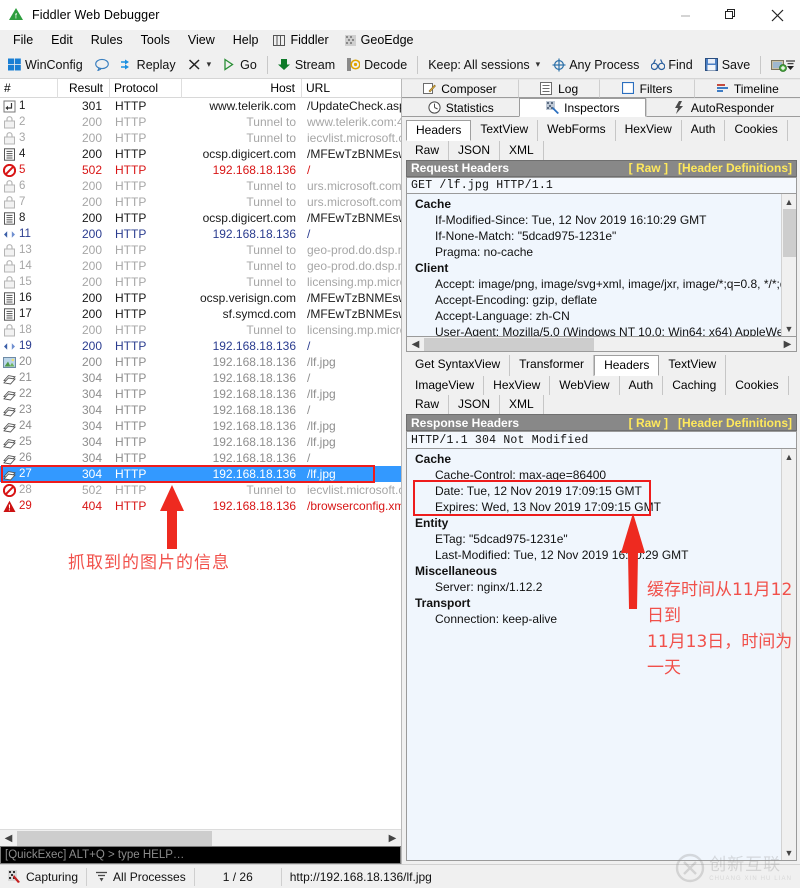  What do you see at coordinates (240, 65) in the screenshot?
I see `go-button: Go` at bounding box center [240, 65].